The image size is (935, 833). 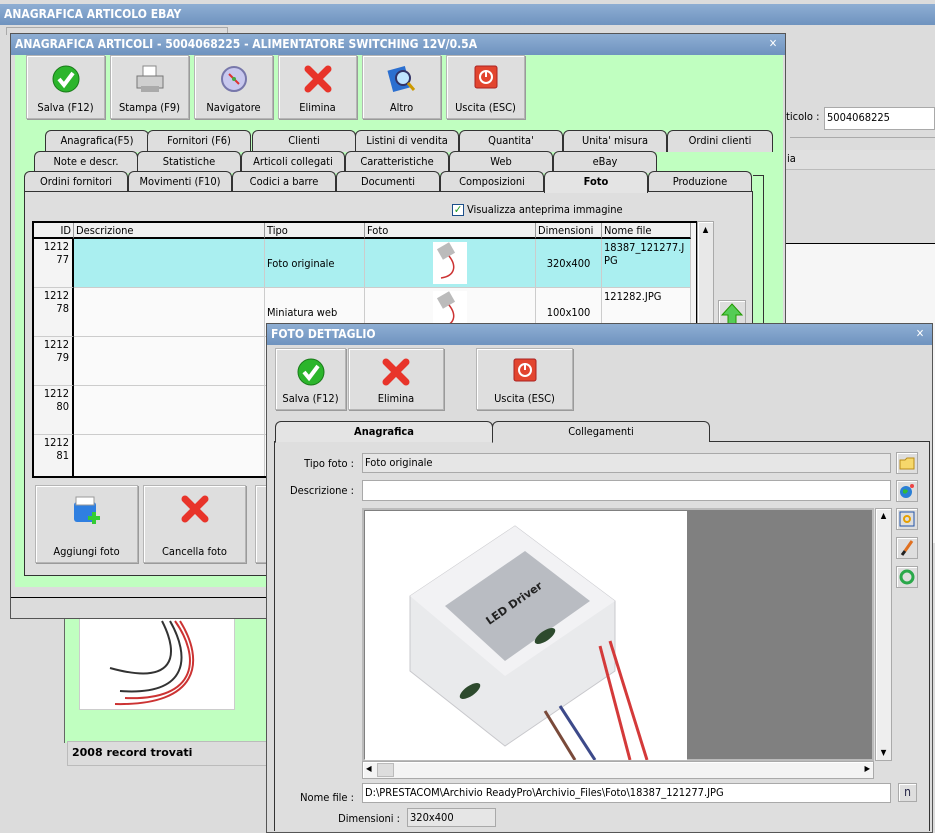 I want to click on back-green-panel, so click(x=167, y=679).